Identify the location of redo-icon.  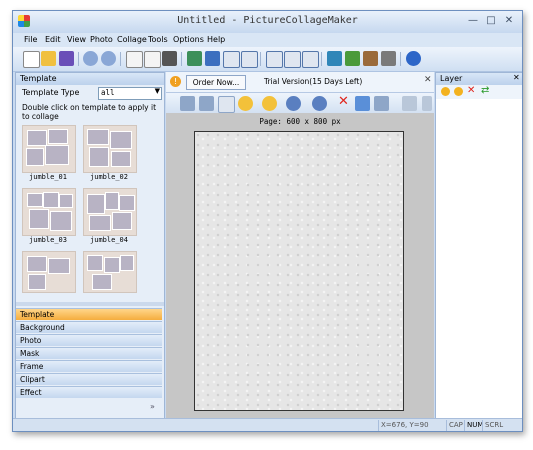
(108, 58).